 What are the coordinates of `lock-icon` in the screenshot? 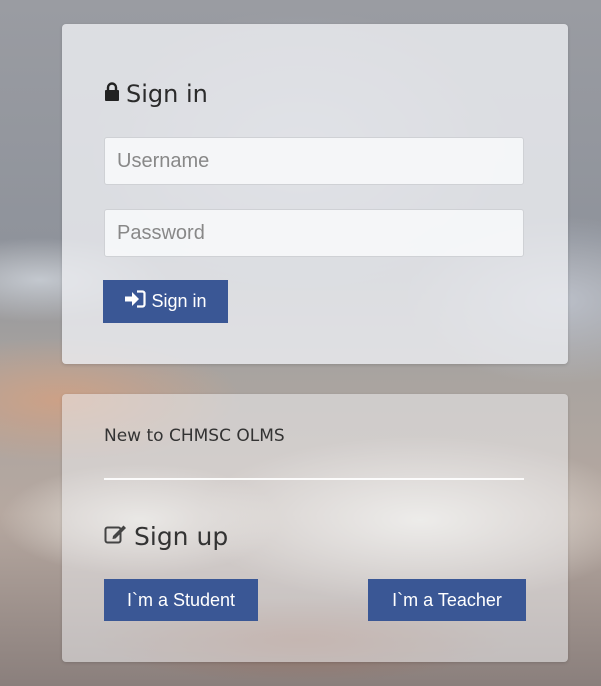 It's located at (115, 94).